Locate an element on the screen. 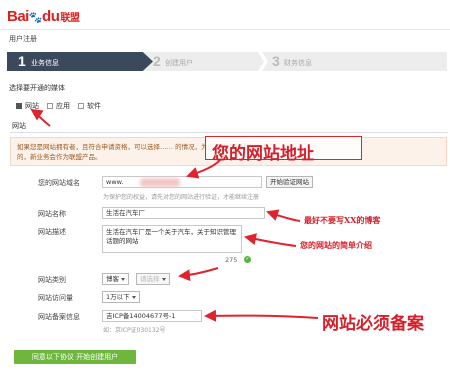 Image resolution: width=450 pixels, height=372 pixels. arrow-to-website-option is located at coordinates (40, 117).